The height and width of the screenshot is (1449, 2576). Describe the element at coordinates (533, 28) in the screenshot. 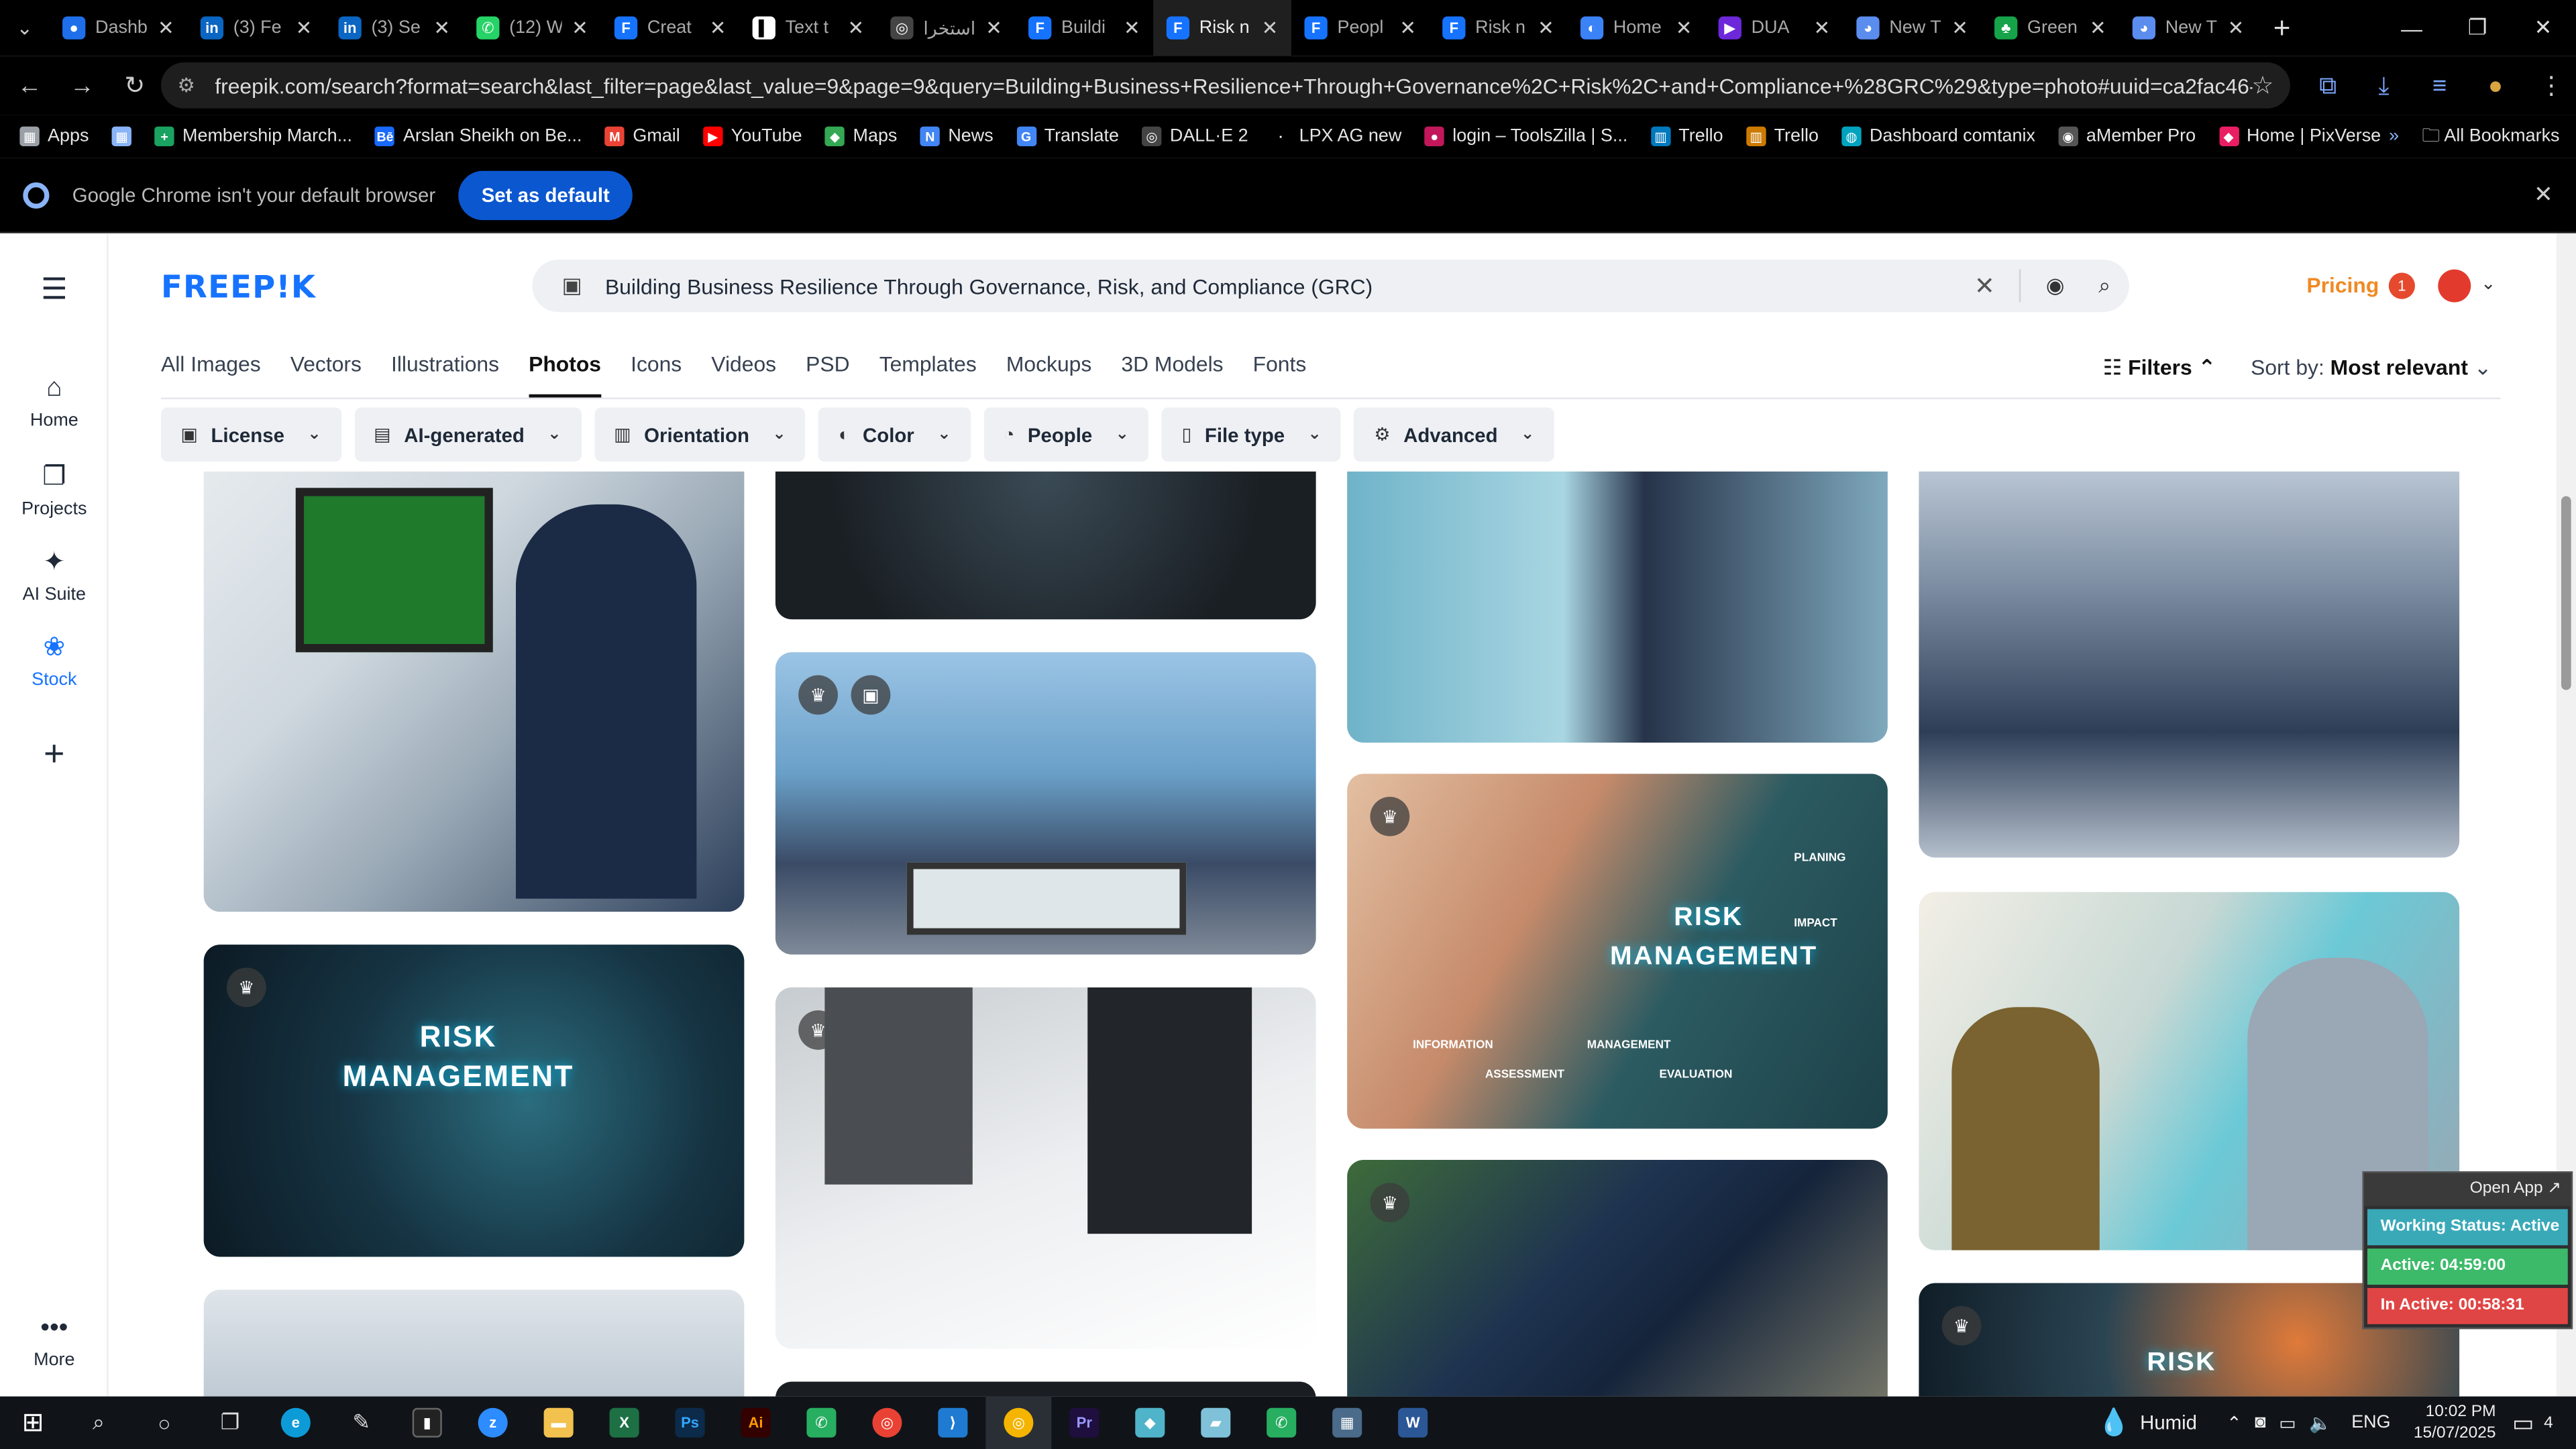

I see `browser-tab: ✆ (12) W ✕` at that location.